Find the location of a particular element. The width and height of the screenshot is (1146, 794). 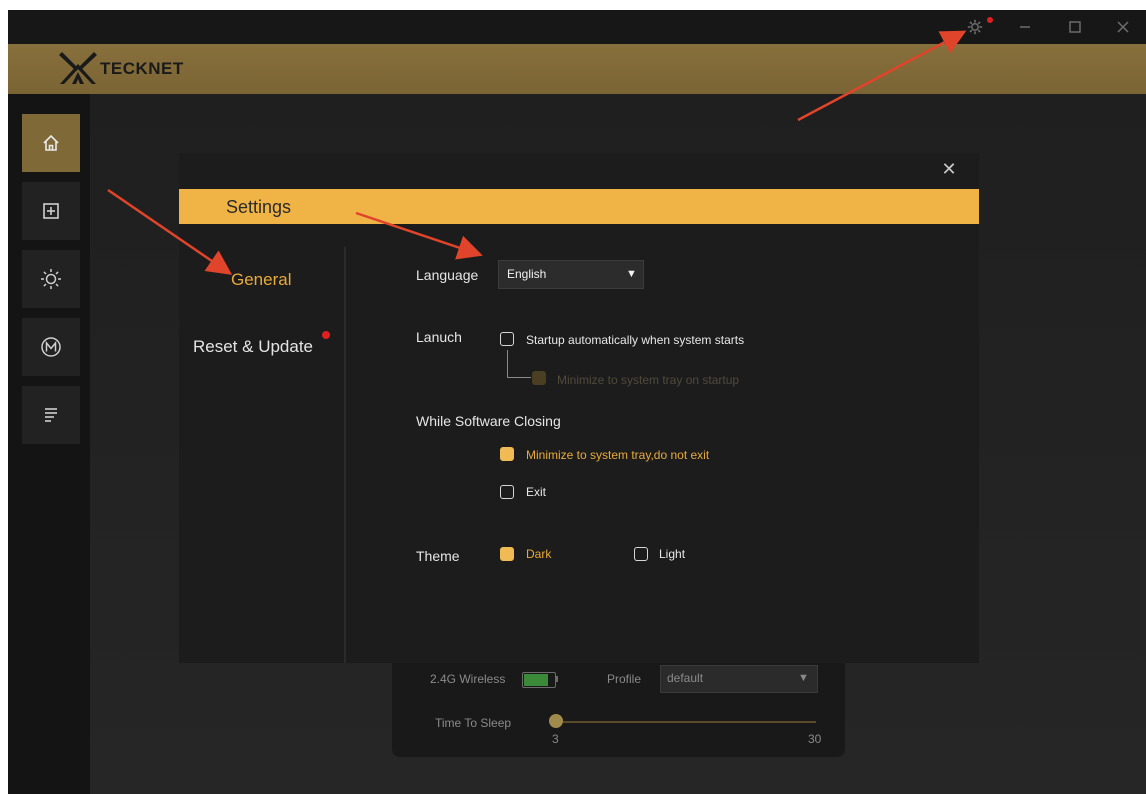

settings-notification-dot is located at coordinates (990, 20).